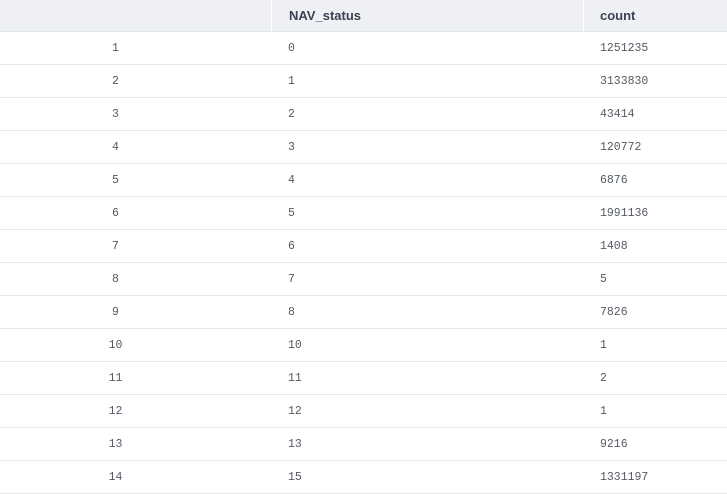 This screenshot has height=494, width=727. What do you see at coordinates (115, 147) in the screenshot?
I see `row-index-cell: 4` at bounding box center [115, 147].